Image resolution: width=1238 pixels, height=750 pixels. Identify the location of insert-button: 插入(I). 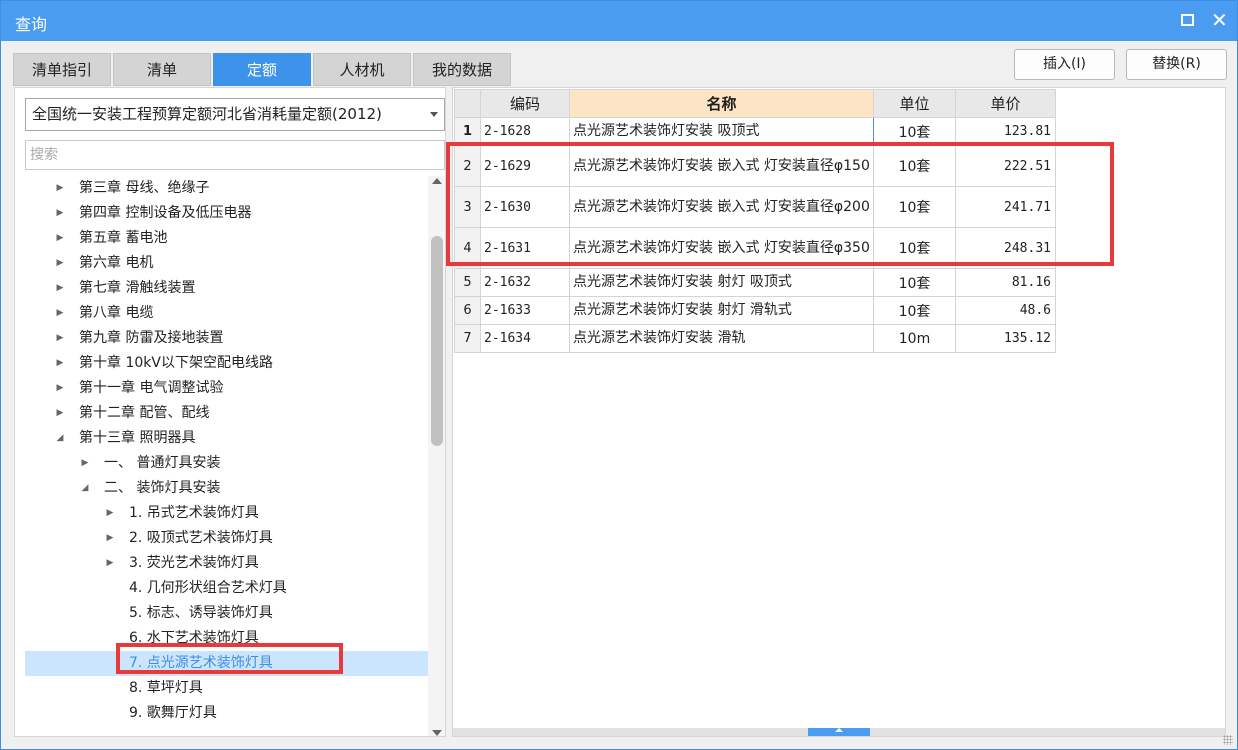
(1064, 64).